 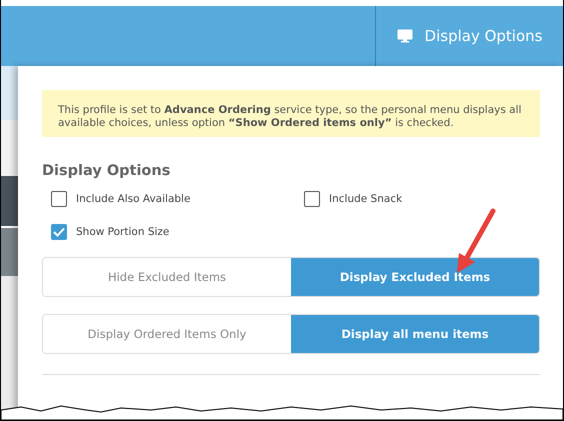 I want to click on checkbox-label: Include Also Available, so click(x=133, y=199).